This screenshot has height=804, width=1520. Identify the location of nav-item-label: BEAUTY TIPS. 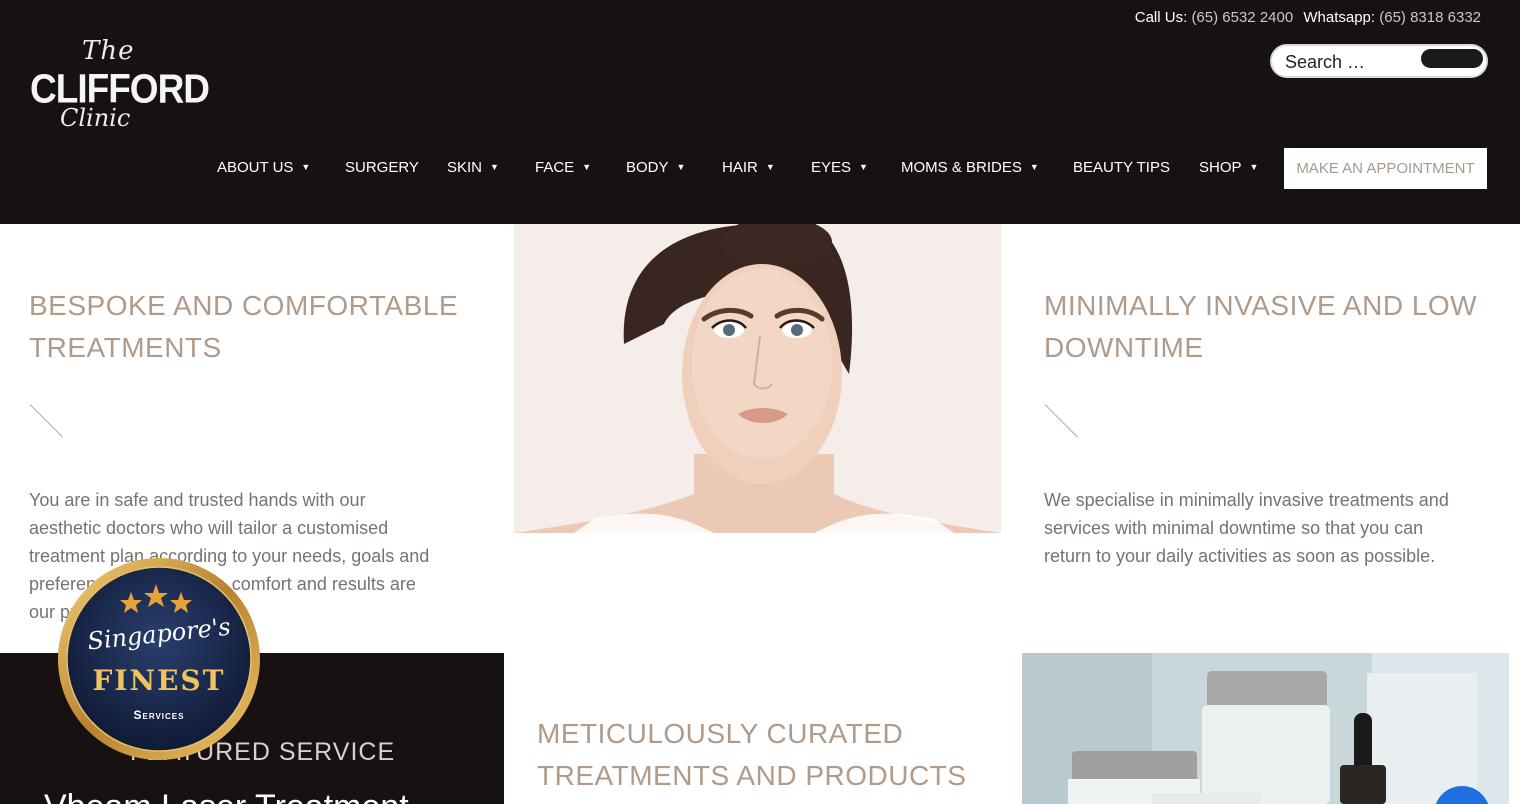
(1121, 167).